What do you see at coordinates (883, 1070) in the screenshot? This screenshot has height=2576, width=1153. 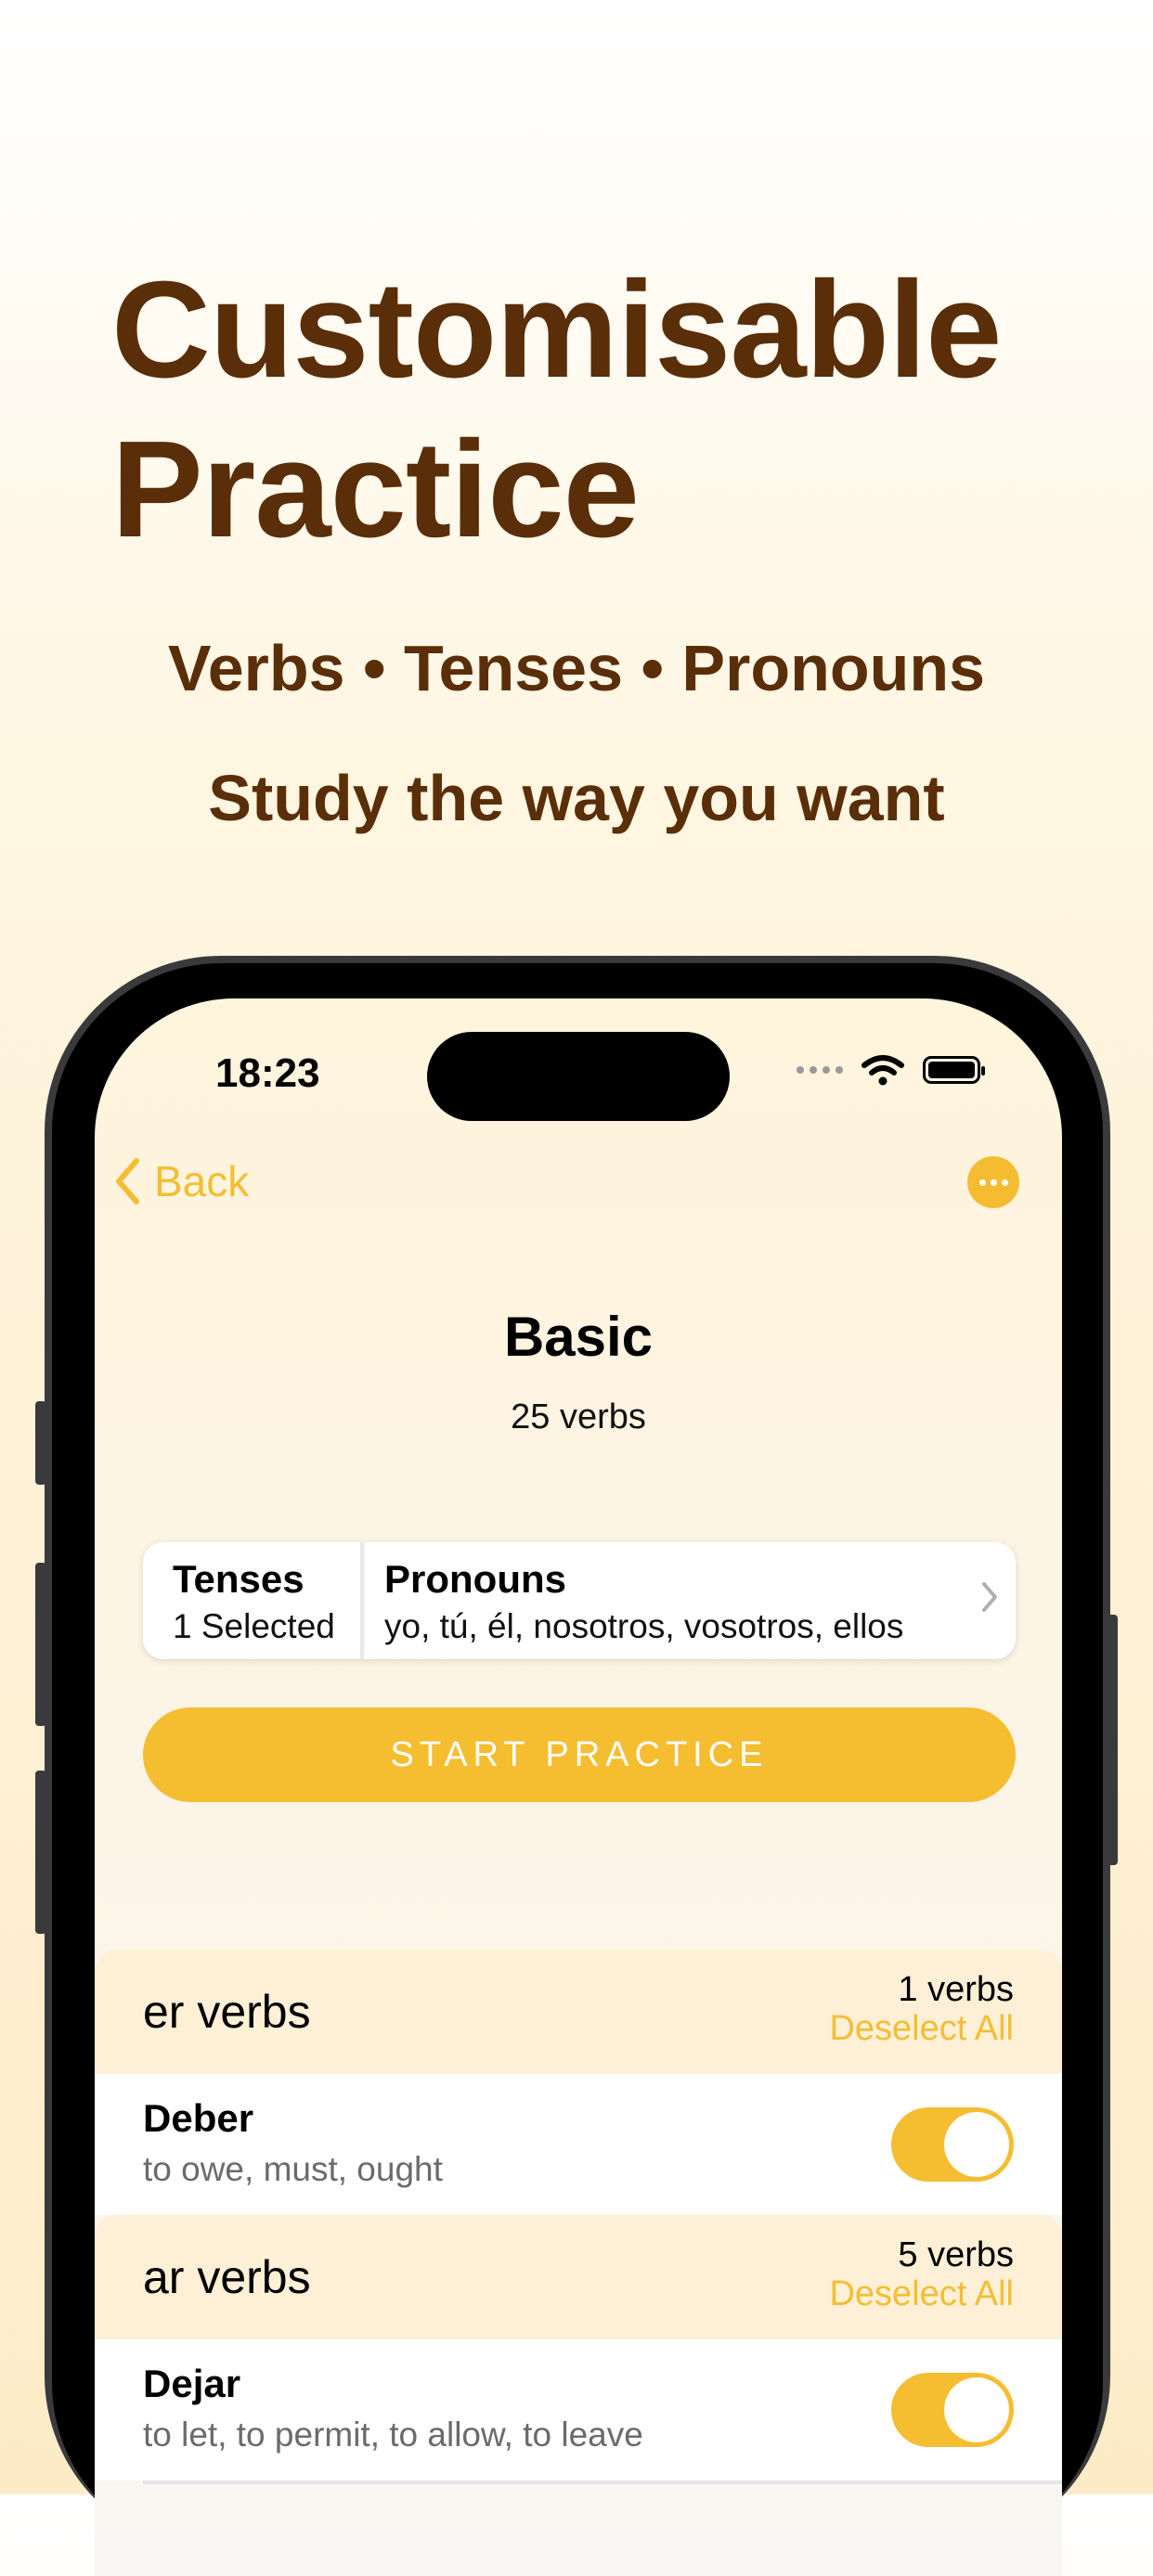 I see `wifi-icon` at bounding box center [883, 1070].